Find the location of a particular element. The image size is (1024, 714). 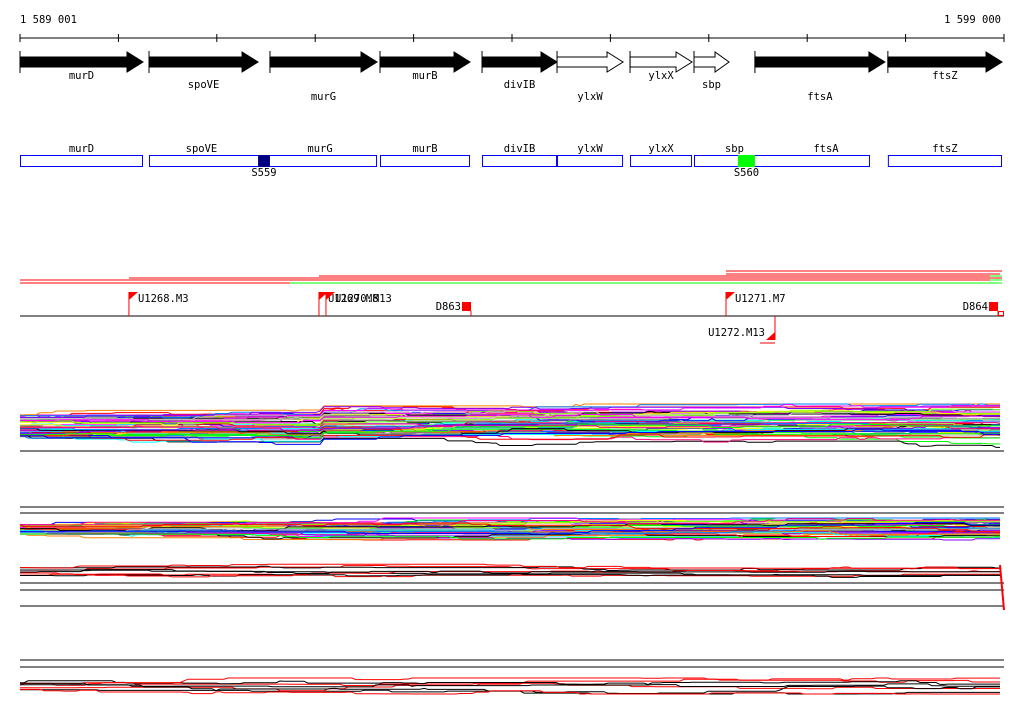

marker-label: U1268.M3 is located at coordinates (163, 299).